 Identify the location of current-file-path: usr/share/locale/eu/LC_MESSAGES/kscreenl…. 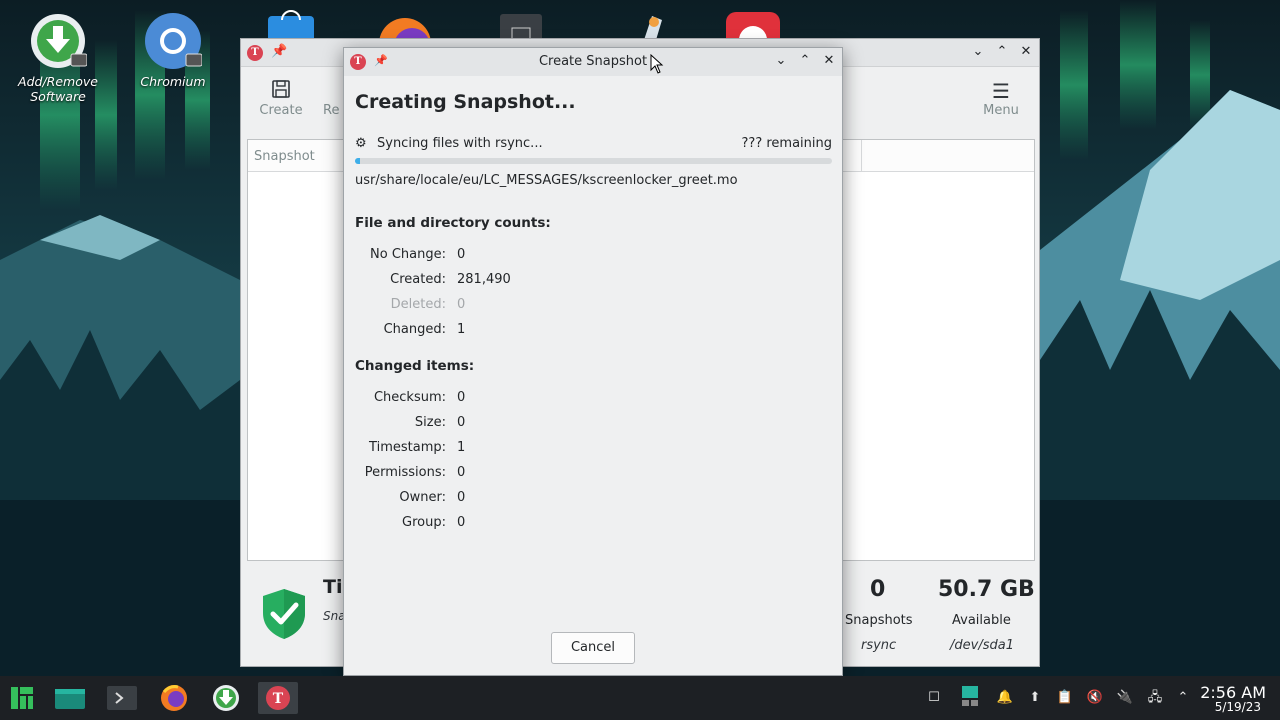
(546, 180).